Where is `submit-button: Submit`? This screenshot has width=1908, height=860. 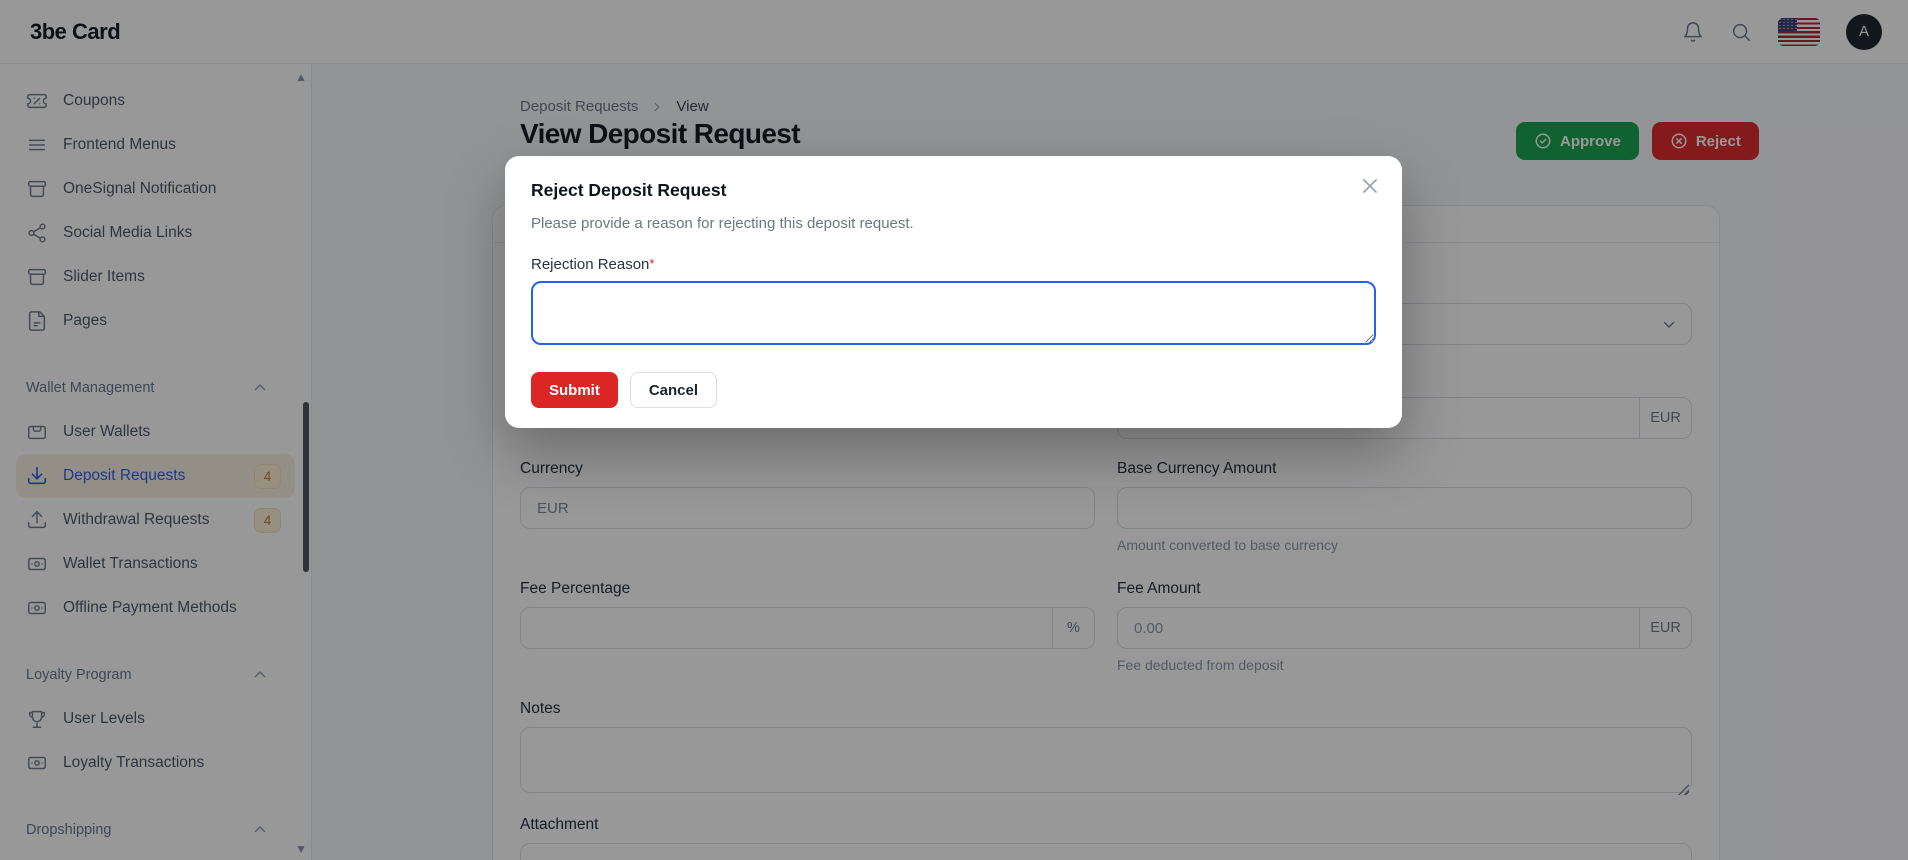 submit-button: Submit is located at coordinates (574, 390).